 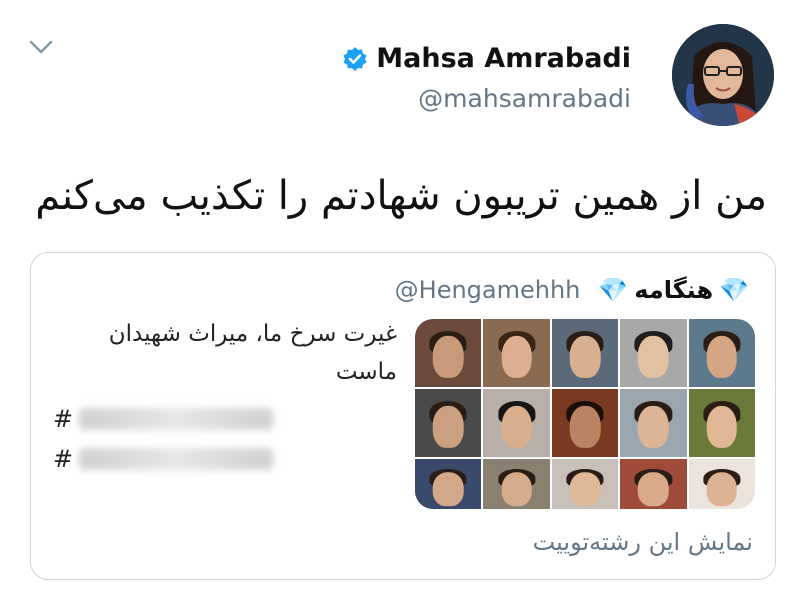 What do you see at coordinates (41, 47) in the screenshot?
I see `chevron-down-icon` at bounding box center [41, 47].